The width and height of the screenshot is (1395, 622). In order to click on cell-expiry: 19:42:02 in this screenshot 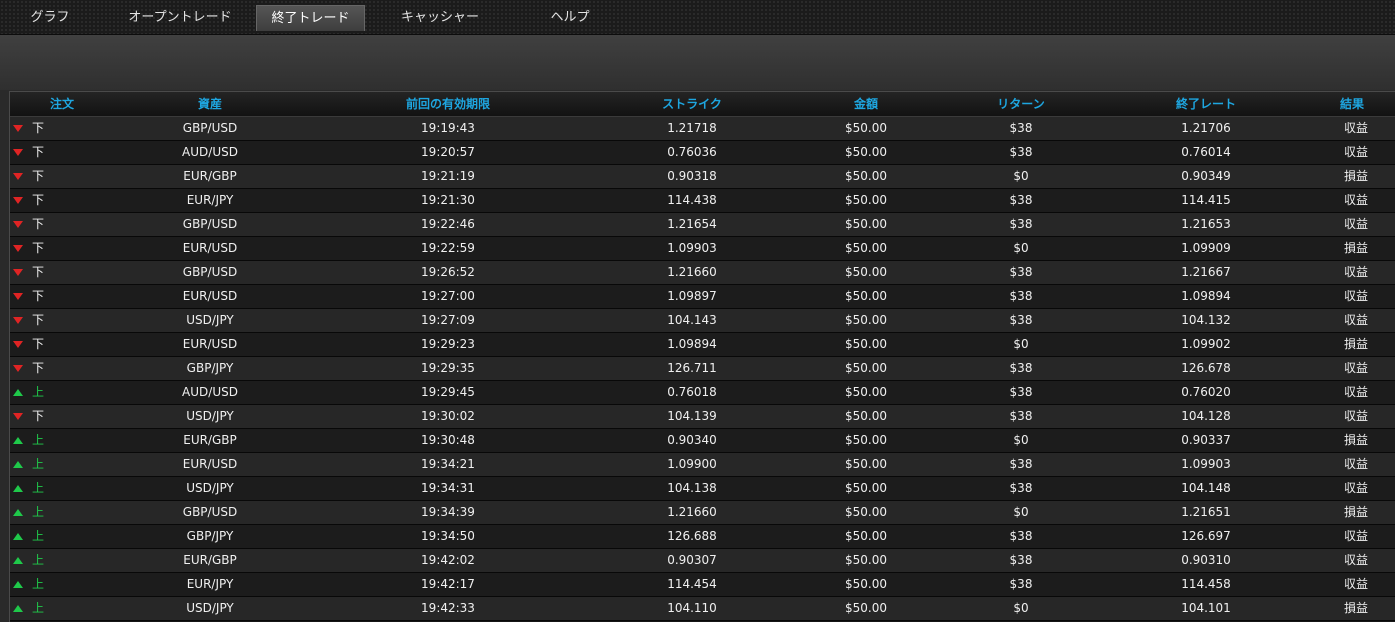, I will do `click(448, 560)`.